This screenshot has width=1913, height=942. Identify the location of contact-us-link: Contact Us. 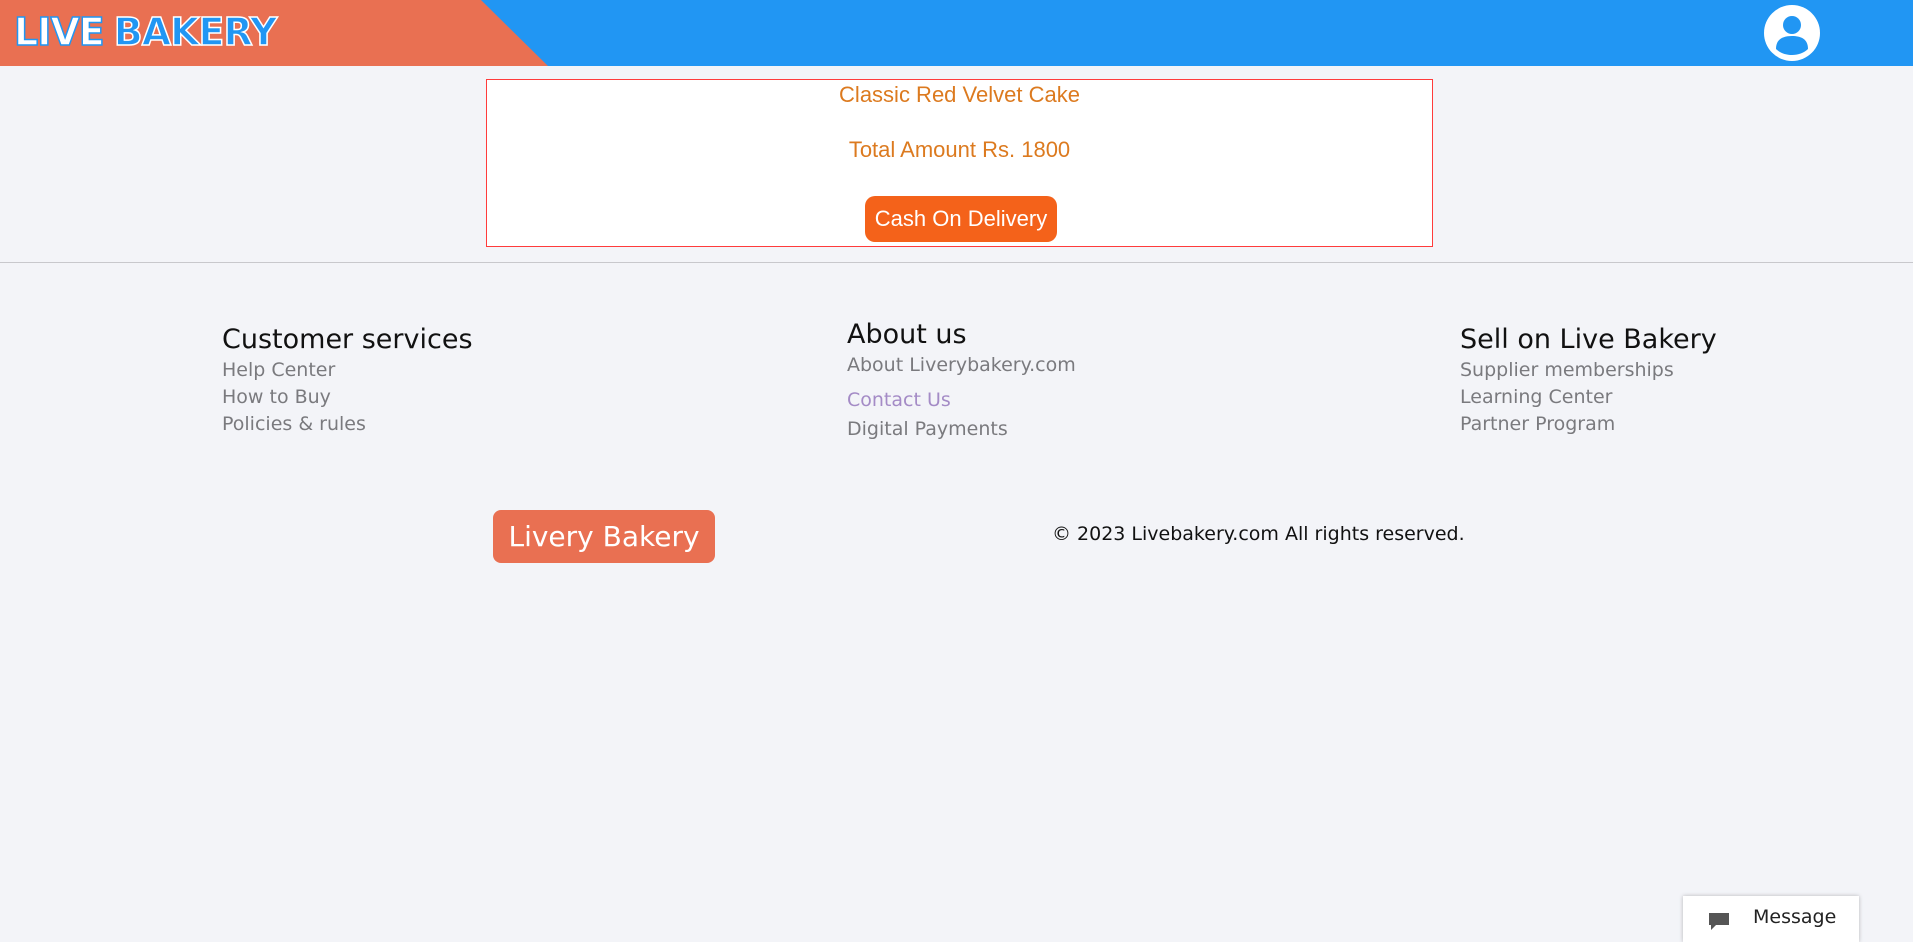
(961, 400).